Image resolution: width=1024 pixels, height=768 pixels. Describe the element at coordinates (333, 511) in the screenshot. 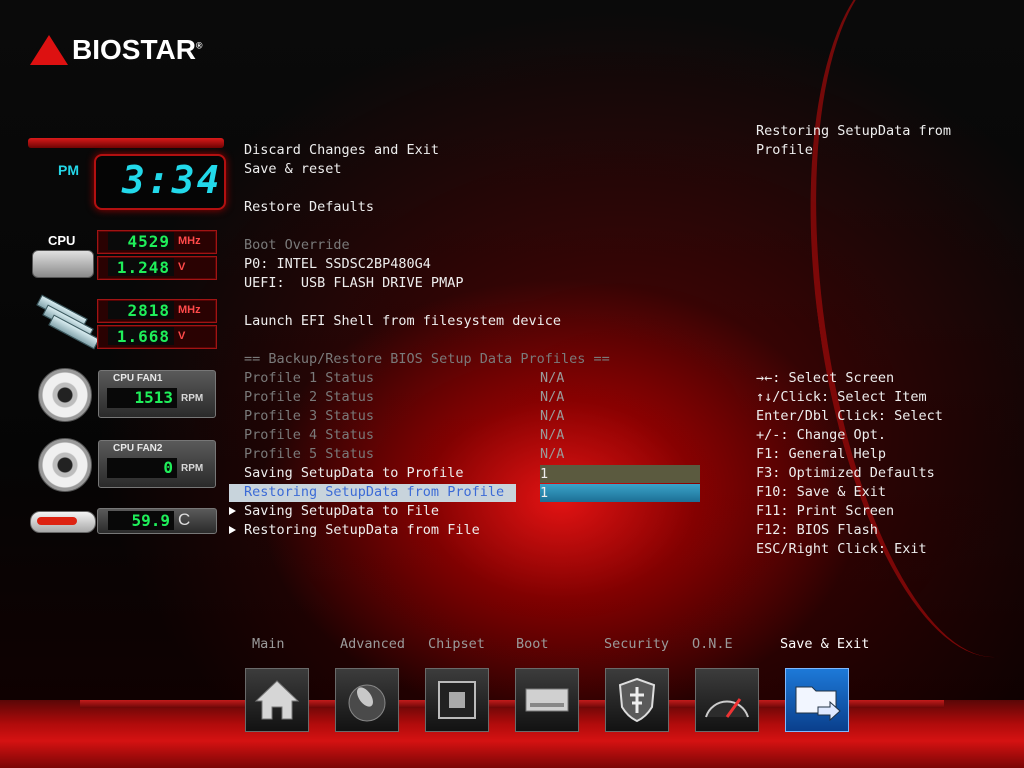

I see `menu-saving-to-file: Saving SetupData to File` at that location.